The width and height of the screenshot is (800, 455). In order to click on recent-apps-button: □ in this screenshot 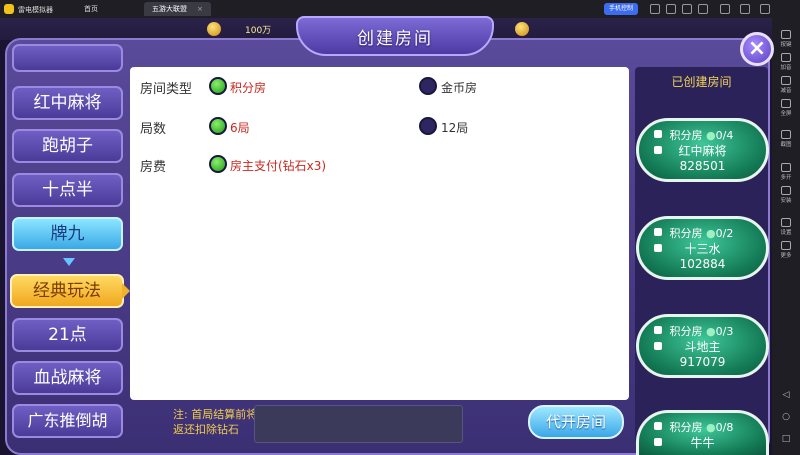, I will do `click(786, 439)`.